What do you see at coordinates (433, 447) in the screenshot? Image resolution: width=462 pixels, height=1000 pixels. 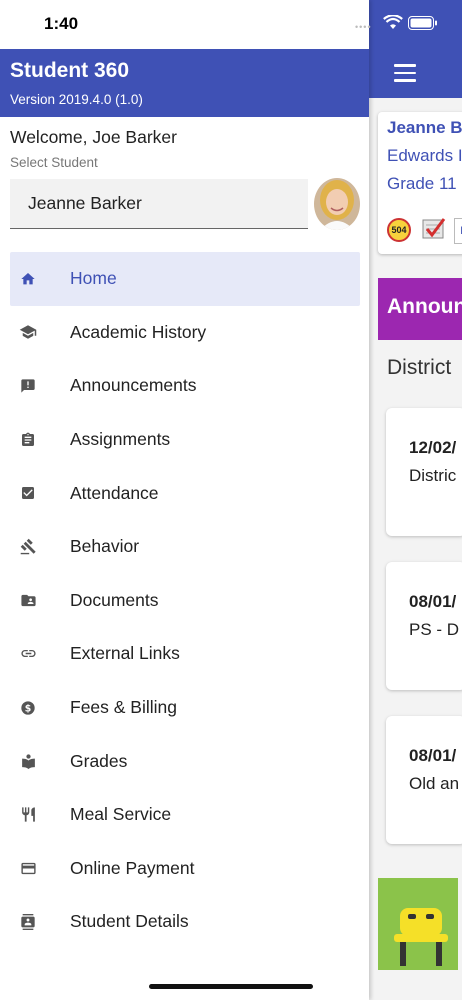 I see `announcement-date: 12/02/` at bounding box center [433, 447].